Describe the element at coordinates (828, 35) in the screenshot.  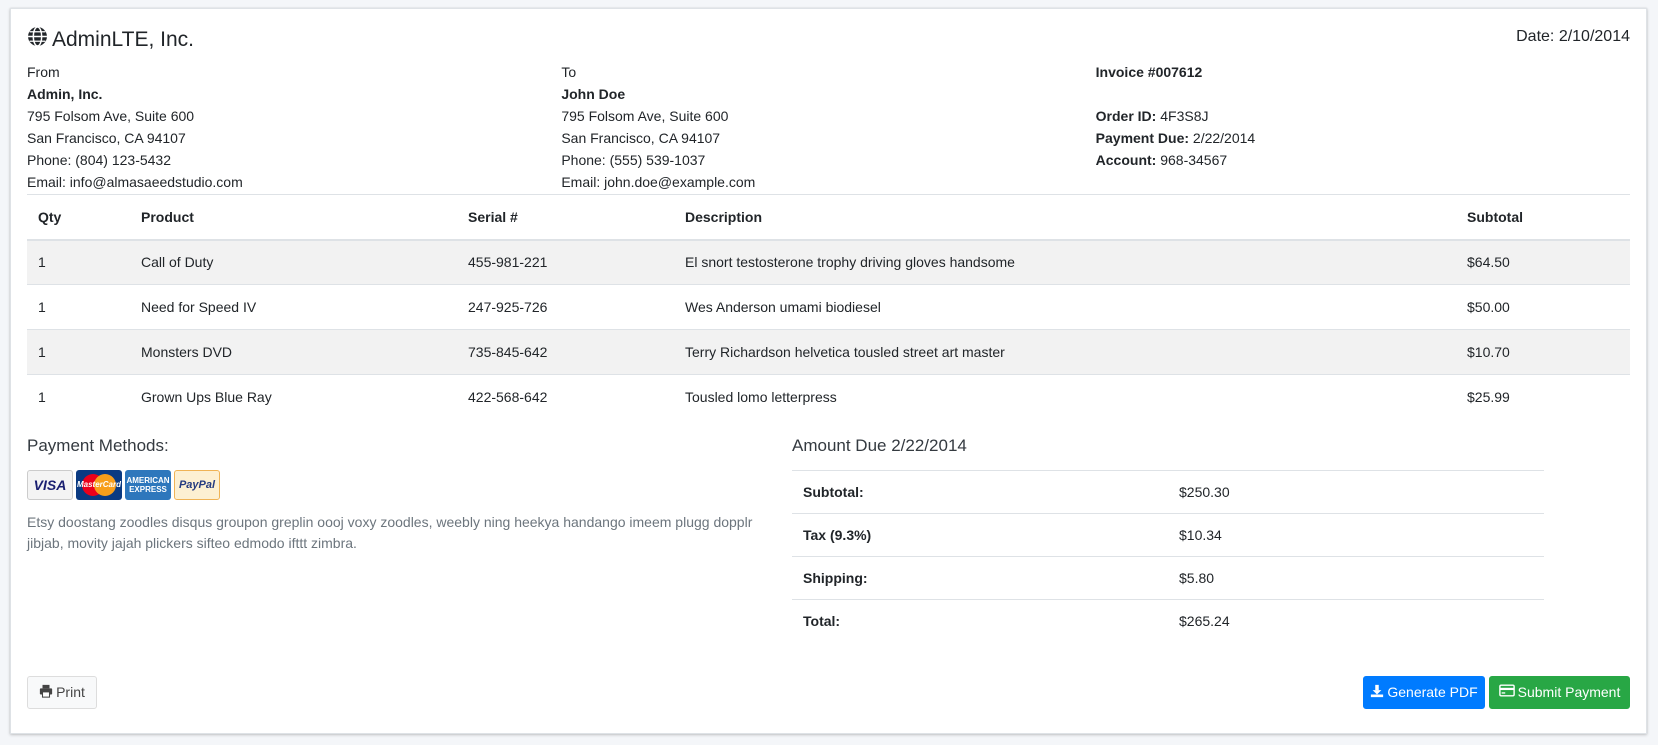
I see `invoice-header: AdminLTE, Inc. Date: 2/10/2014` at that location.